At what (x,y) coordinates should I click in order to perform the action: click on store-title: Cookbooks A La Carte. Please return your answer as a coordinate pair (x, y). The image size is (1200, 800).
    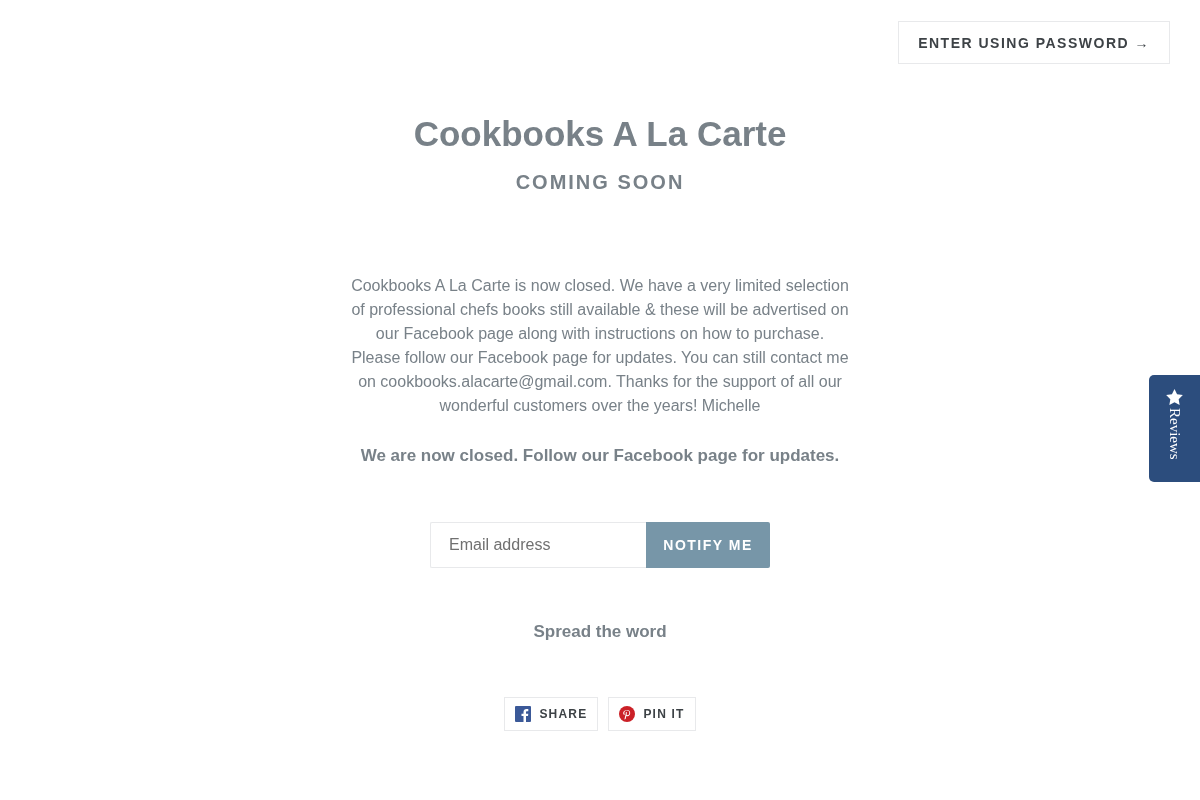
    Looking at the image, I should click on (600, 134).